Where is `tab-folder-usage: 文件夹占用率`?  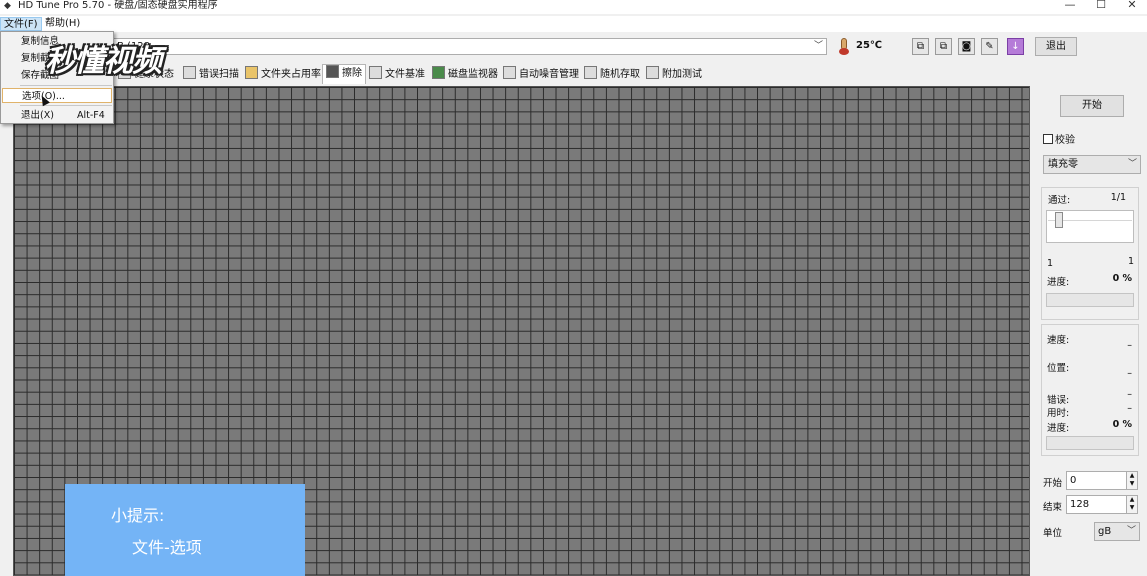
tab-folder-usage: 文件夹占用率 is located at coordinates (283, 75).